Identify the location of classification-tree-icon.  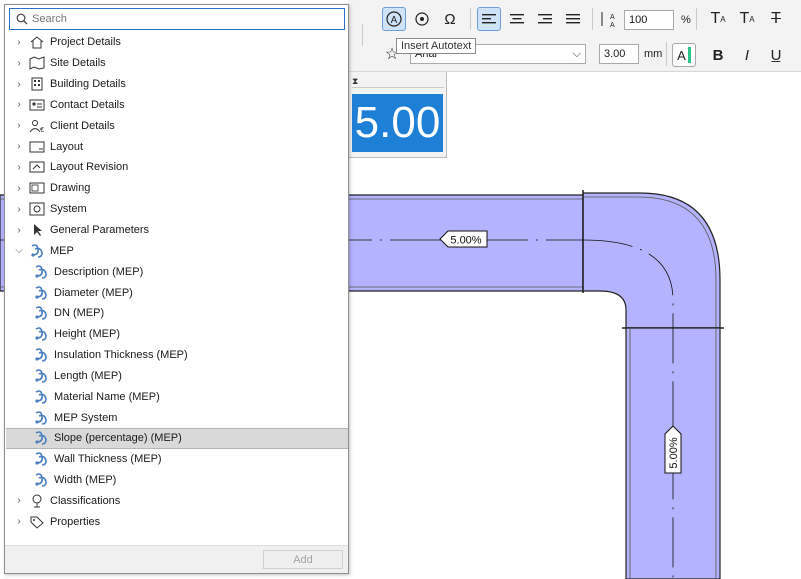
(37, 501).